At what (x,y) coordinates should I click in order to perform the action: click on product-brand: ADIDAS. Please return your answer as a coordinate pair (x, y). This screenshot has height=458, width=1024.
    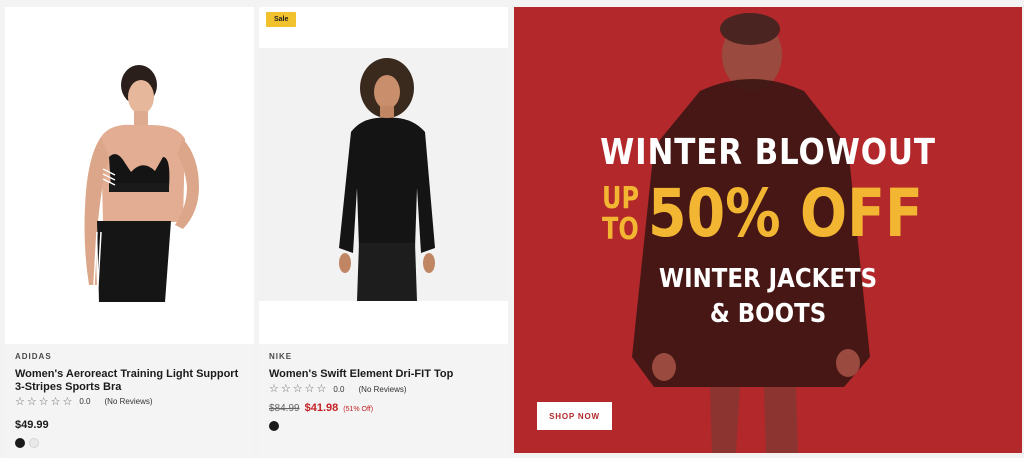
    Looking at the image, I should click on (33, 356).